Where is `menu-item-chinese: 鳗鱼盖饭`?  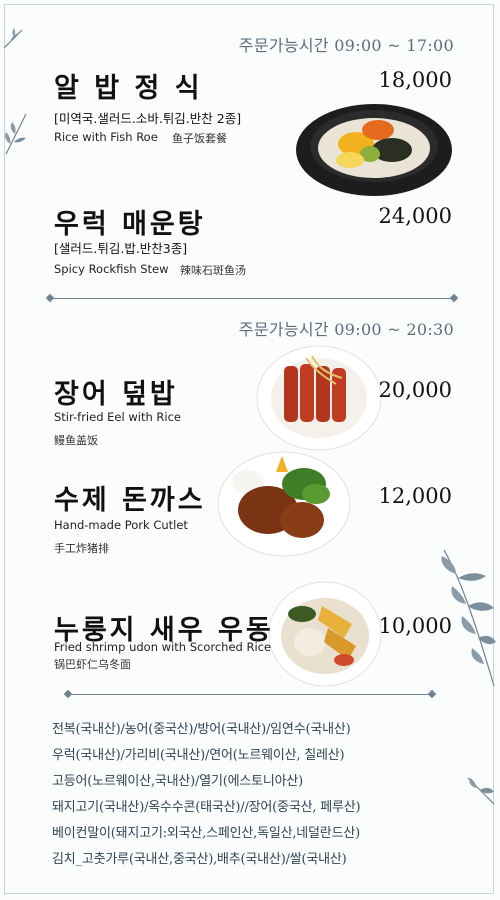
menu-item-chinese: 鳗鱼盖饭 is located at coordinates (76, 440).